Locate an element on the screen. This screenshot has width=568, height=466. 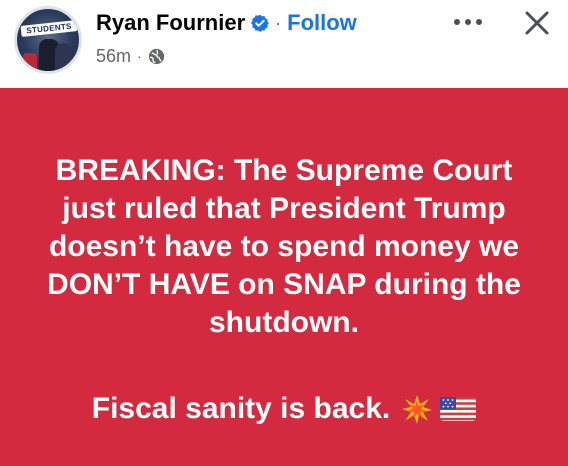
post-meta: 56m · is located at coordinates (130, 56).